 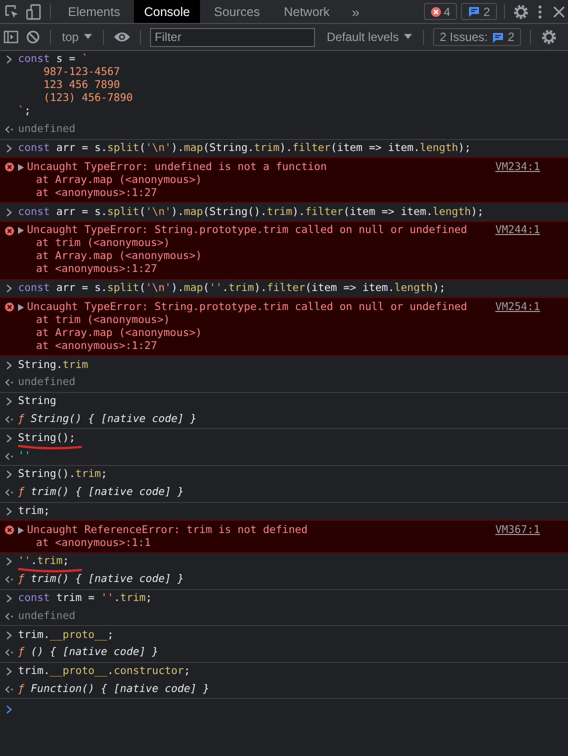 What do you see at coordinates (94, 11) in the screenshot?
I see `panel-tab: Elements` at bounding box center [94, 11].